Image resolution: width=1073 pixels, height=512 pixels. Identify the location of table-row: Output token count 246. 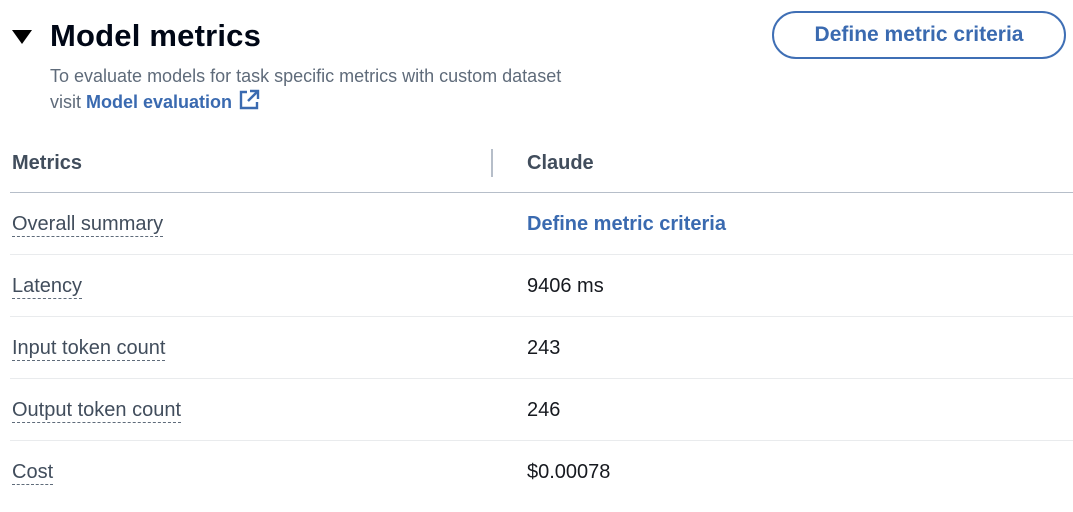
(541, 410).